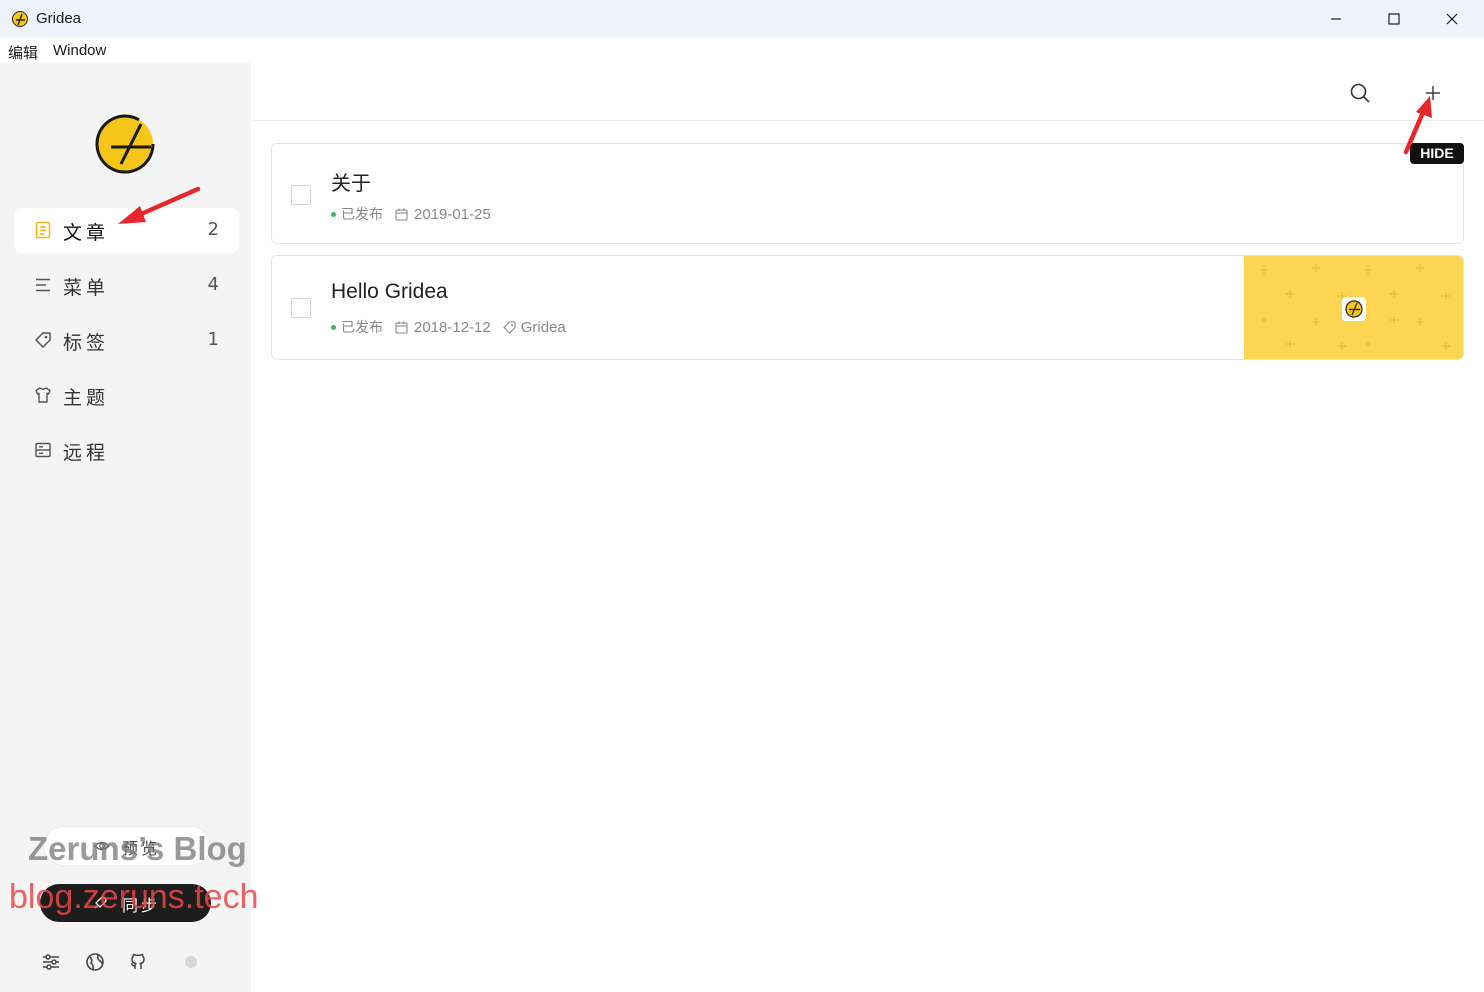 The image size is (1484, 992). Describe the element at coordinates (1433, 93) in the screenshot. I see `add-icon` at that location.